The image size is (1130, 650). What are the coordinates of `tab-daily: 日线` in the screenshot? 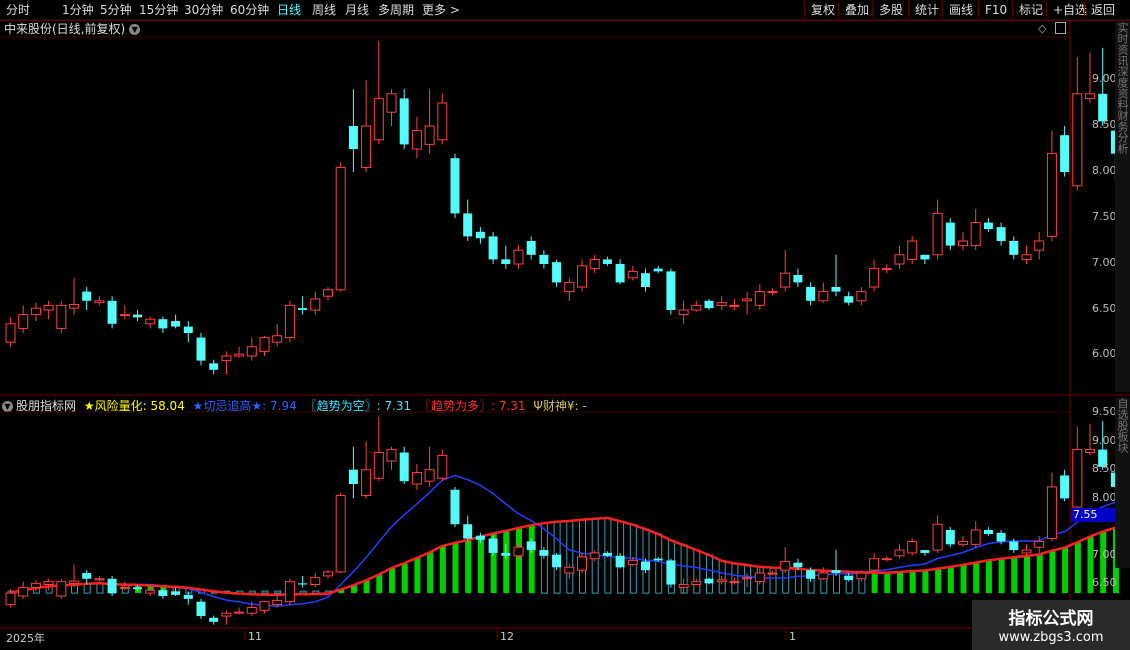 It's located at (289, 10).